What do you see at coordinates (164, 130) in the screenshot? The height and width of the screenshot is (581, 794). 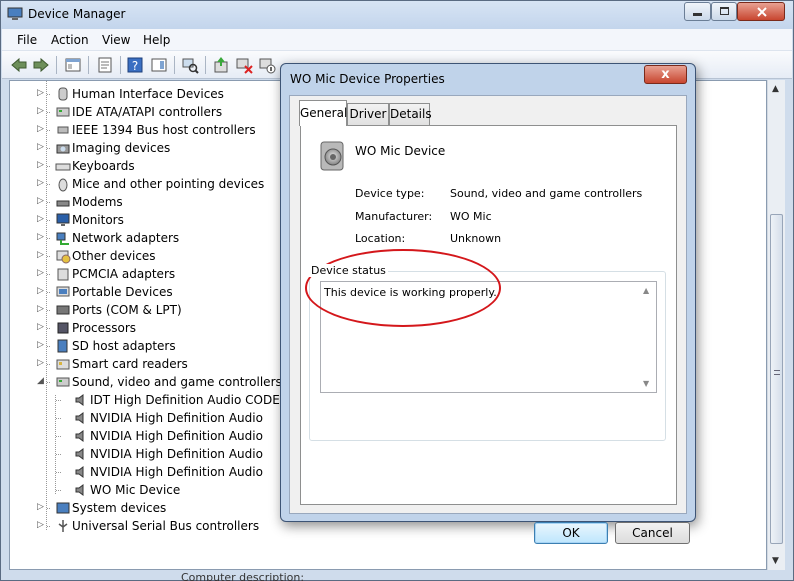 I see `tree-label: IEEE 1394 Bus host controllers` at bounding box center [164, 130].